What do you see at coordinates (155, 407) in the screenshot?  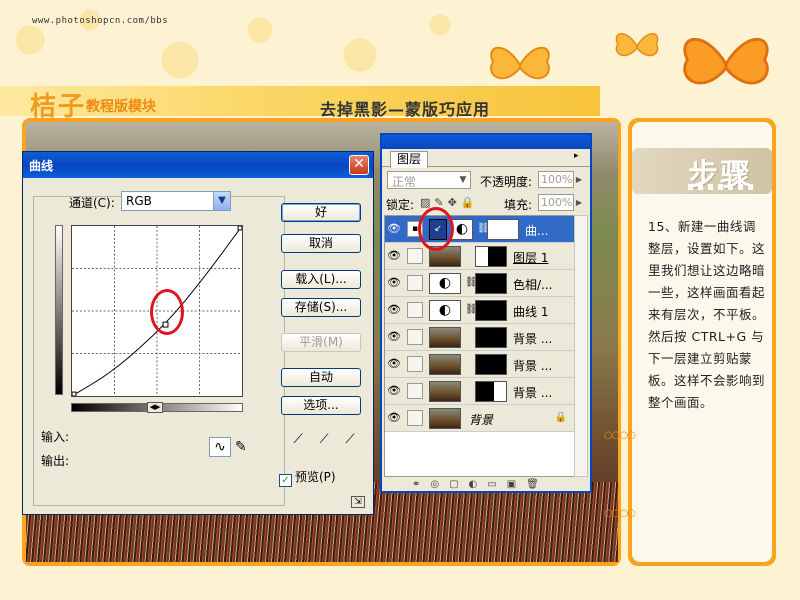 I see `gradient-toggle-icon: ◀▶` at bounding box center [155, 407].